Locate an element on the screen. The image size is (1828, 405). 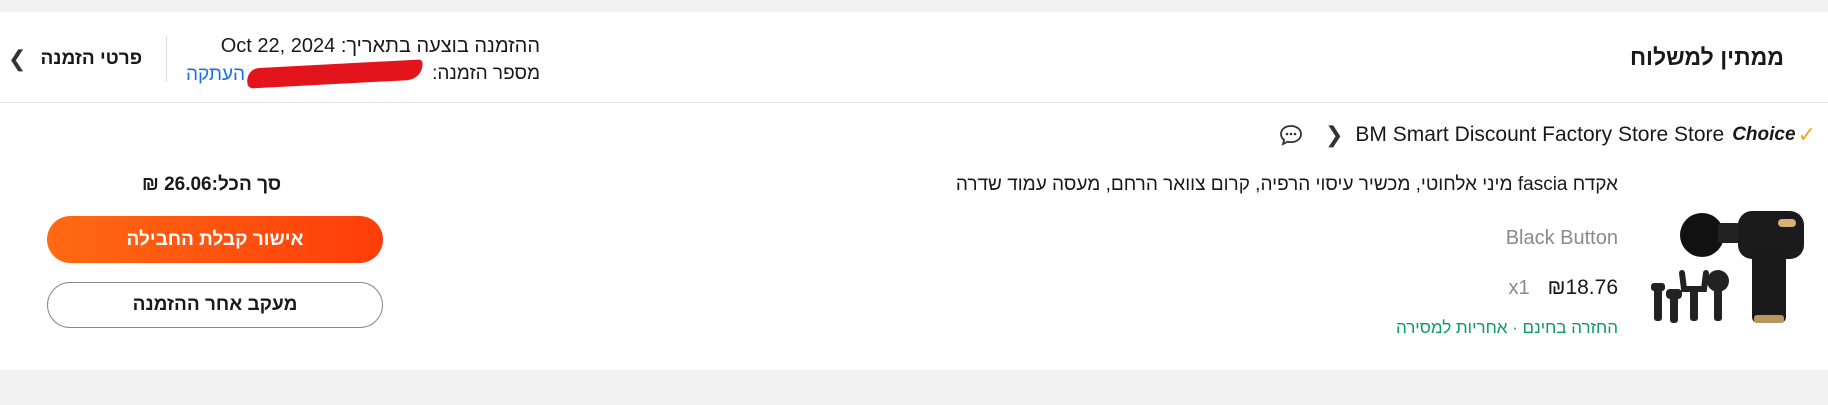
order-details-link: ❮ פרטי הזמנה is located at coordinates (75, 59).